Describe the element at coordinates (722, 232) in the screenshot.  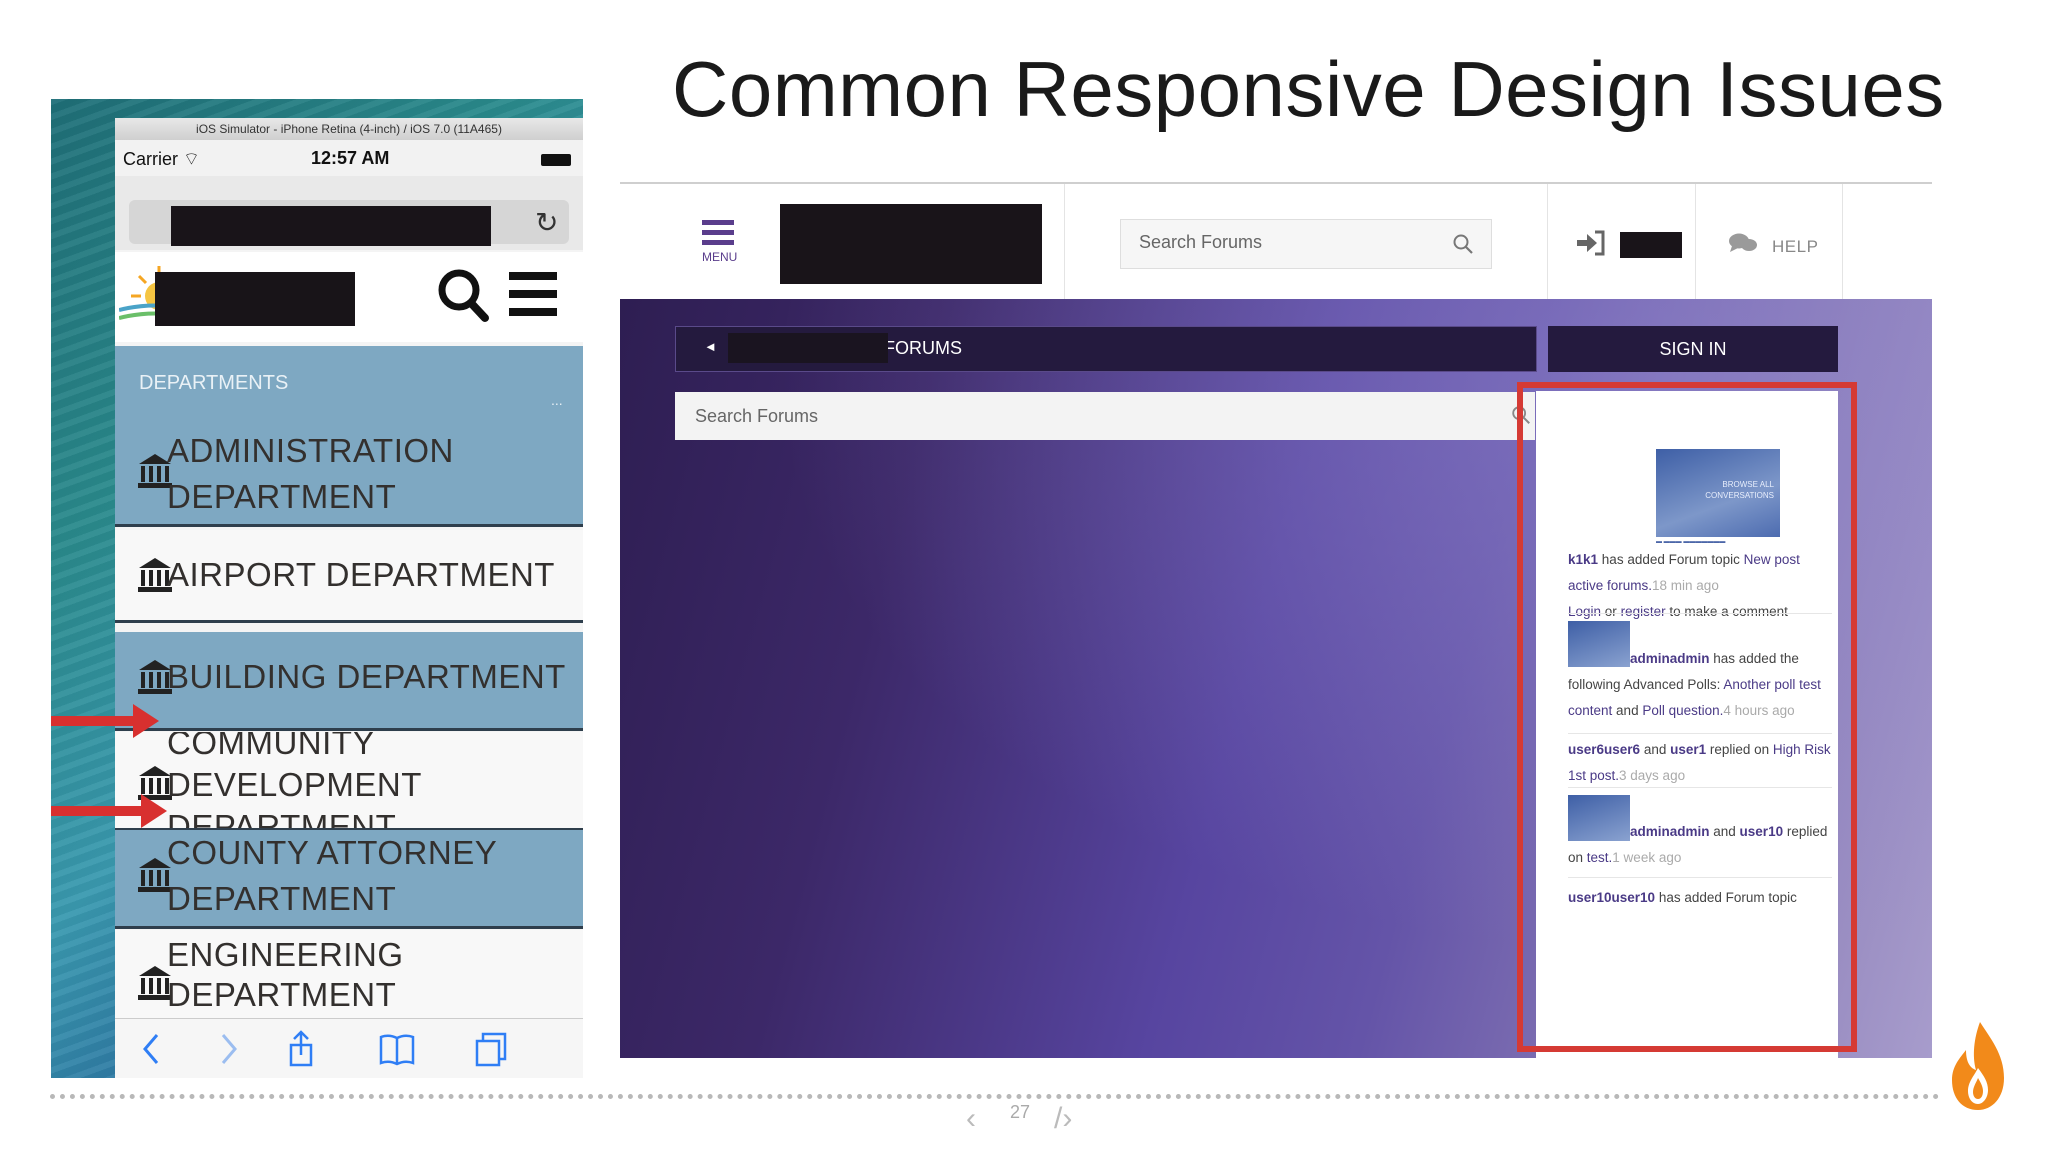
I see `hamburger-icon` at that location.